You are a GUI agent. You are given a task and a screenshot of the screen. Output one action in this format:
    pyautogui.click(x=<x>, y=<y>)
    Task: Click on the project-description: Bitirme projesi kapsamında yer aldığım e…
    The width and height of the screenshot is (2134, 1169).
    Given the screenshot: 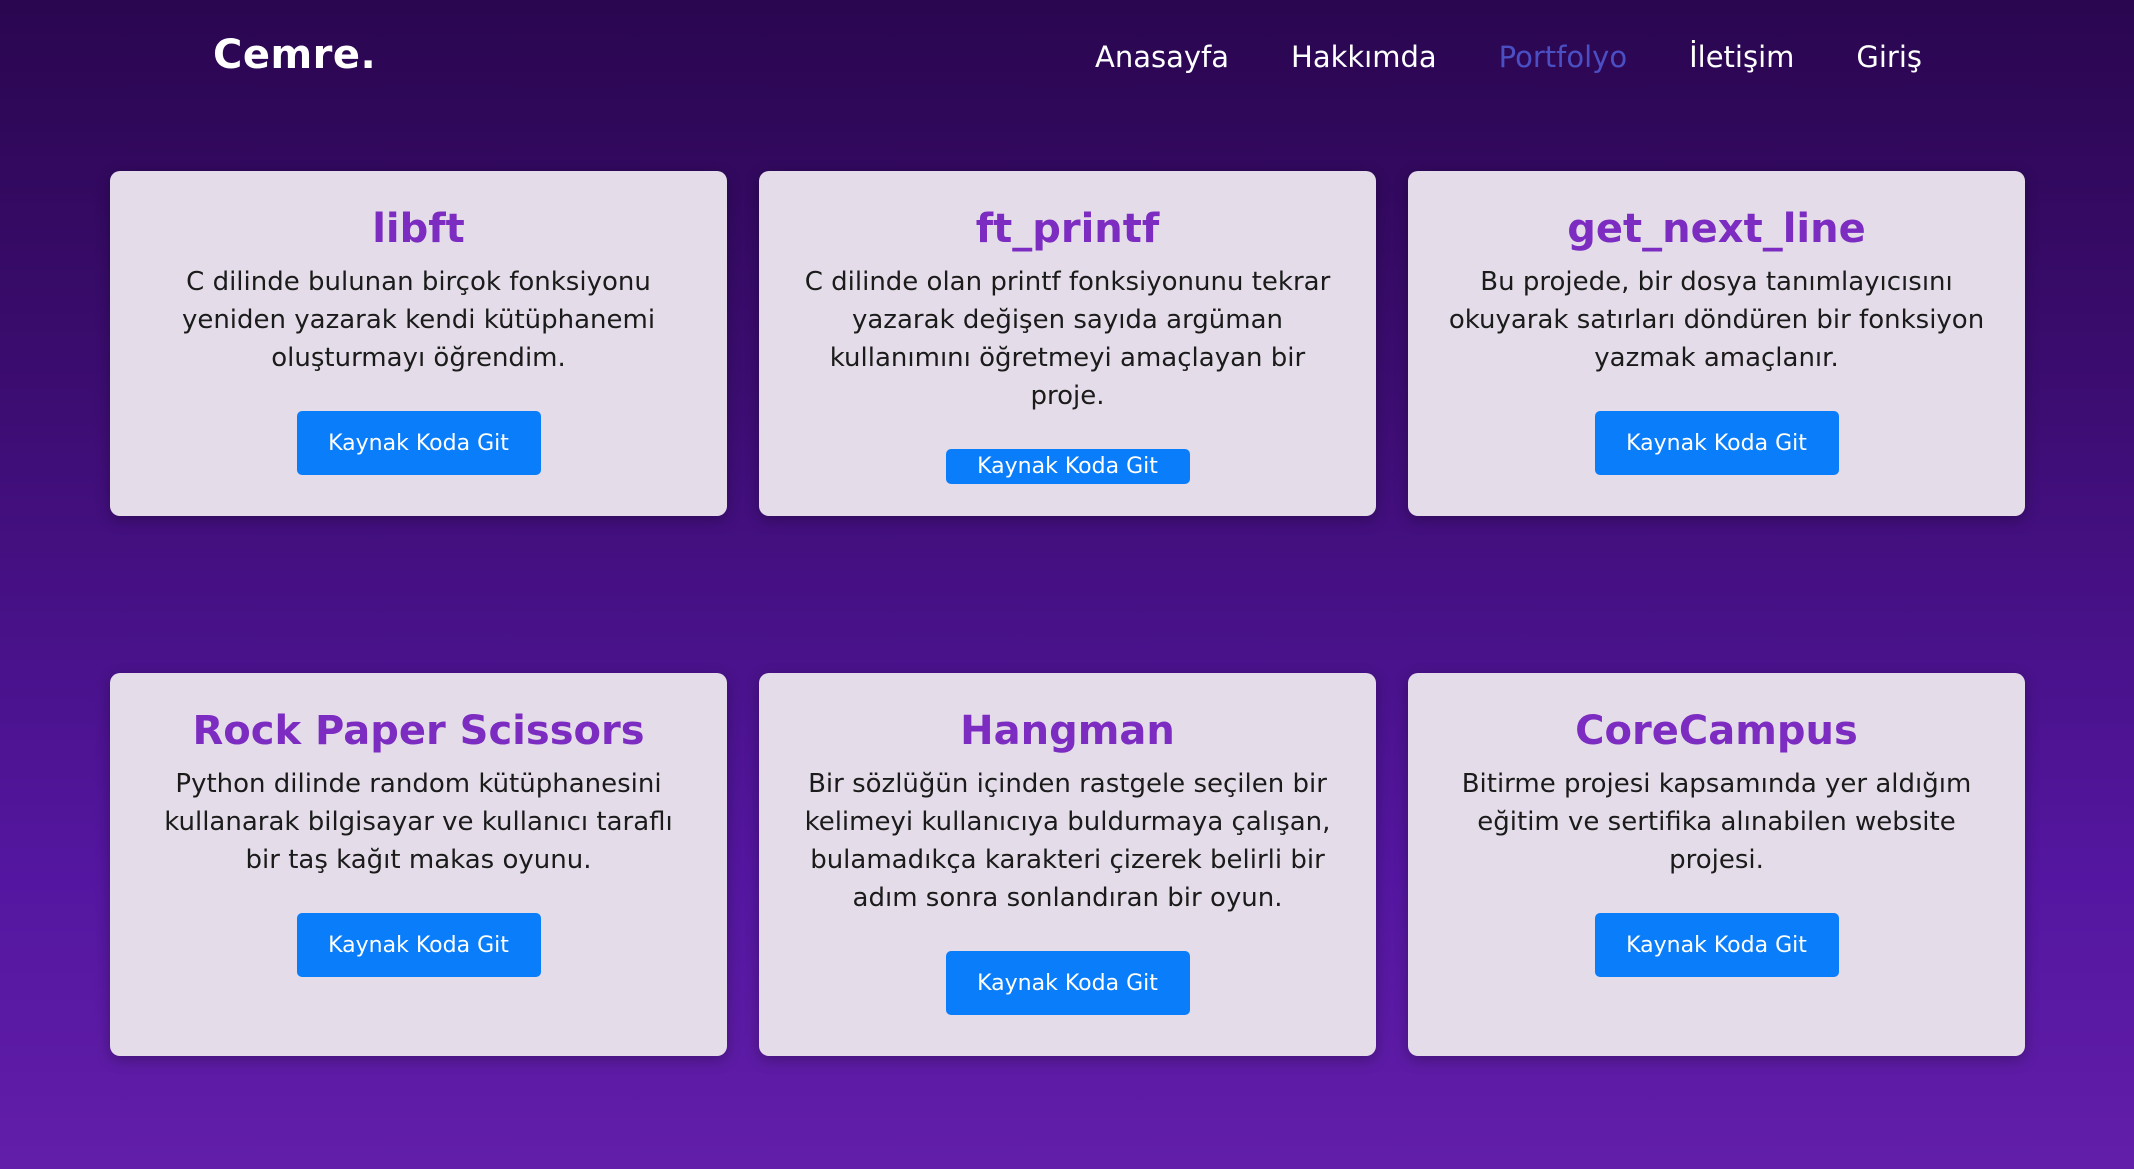 What is the action you would take?
    pyautogui.click(x=1716, y=822)
    